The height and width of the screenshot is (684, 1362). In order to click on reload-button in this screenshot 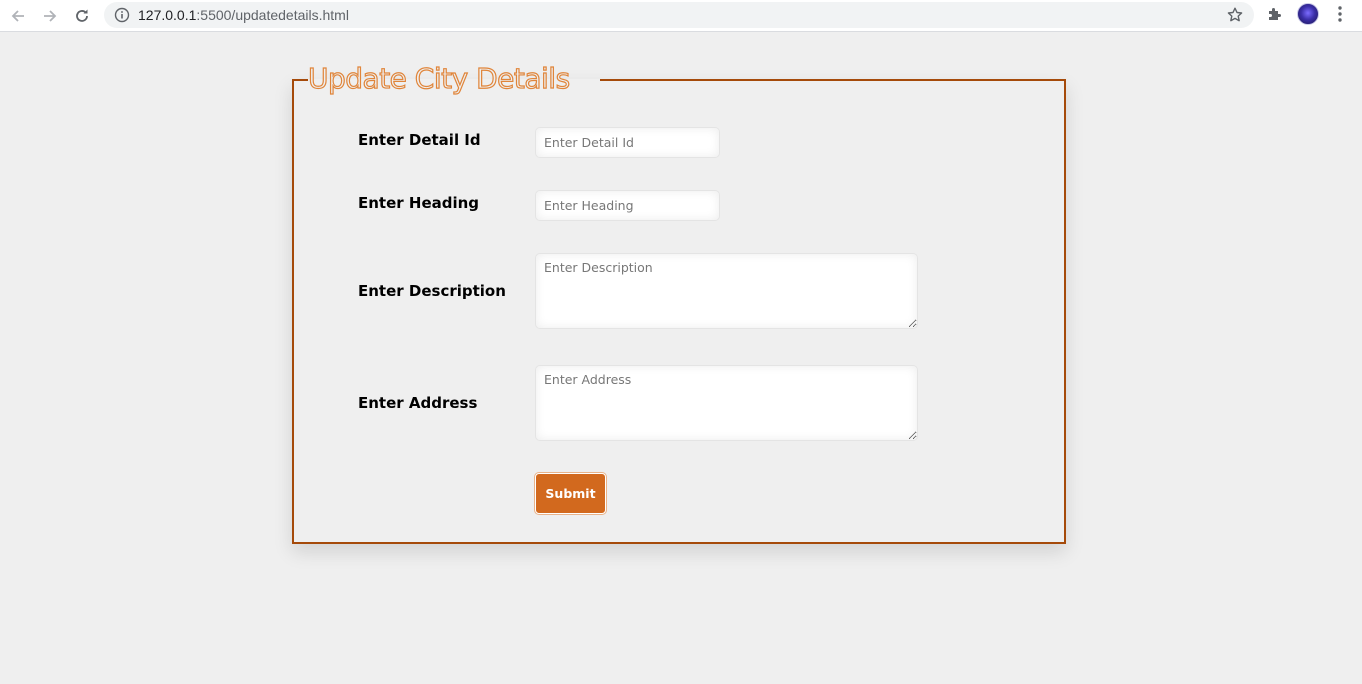, I will do `click(82, 16)`.